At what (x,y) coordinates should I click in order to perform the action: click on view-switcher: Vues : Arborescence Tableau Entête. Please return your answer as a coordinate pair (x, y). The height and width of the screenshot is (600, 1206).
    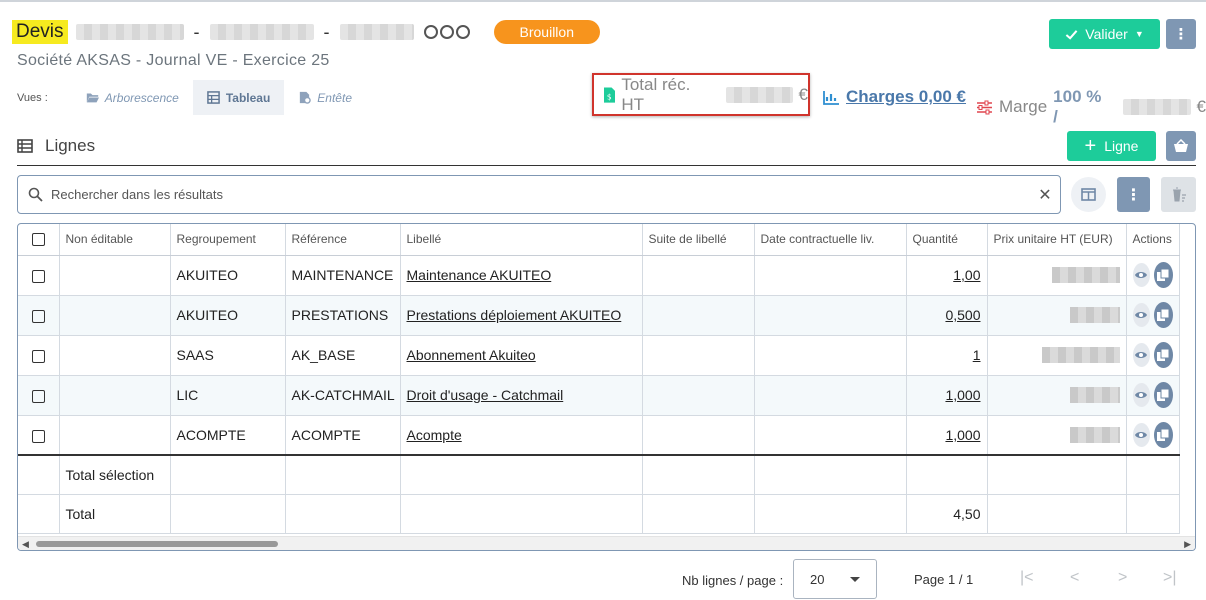
    Looking at the image, I should click on (191, 97).